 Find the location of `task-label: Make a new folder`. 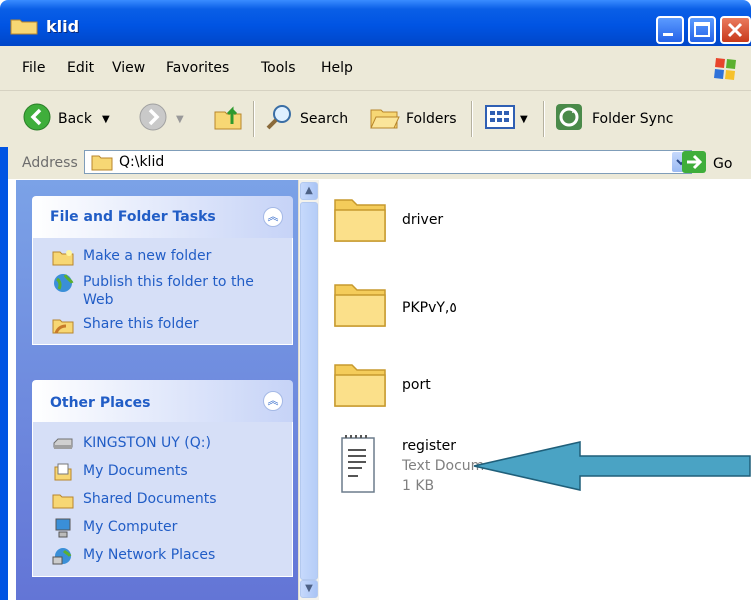

task-label: Make a new folder is located at coordinates (147, 256).